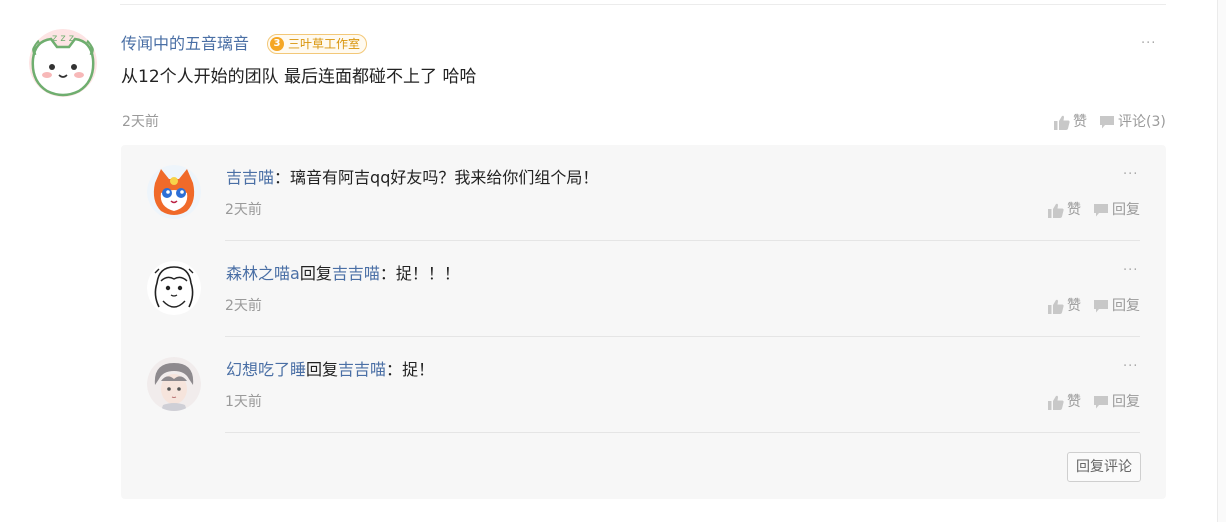  Describe the element at coordinates (1142, 122) in the screenshot. I see `post-comment-label: 评论(3)` at that location.